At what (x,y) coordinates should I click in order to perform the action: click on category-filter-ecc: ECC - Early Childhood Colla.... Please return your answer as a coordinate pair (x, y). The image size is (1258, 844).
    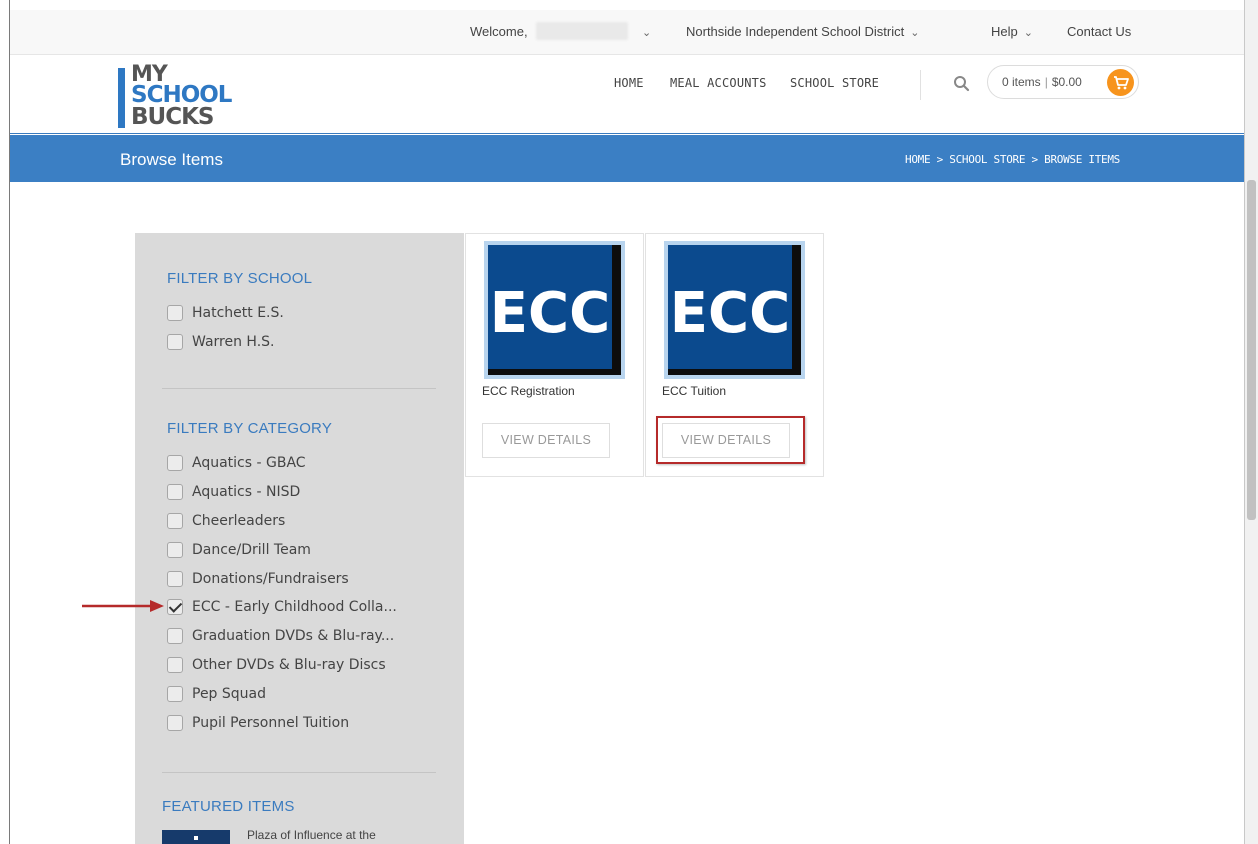
    Looking at the image, I should click on (282, 607).